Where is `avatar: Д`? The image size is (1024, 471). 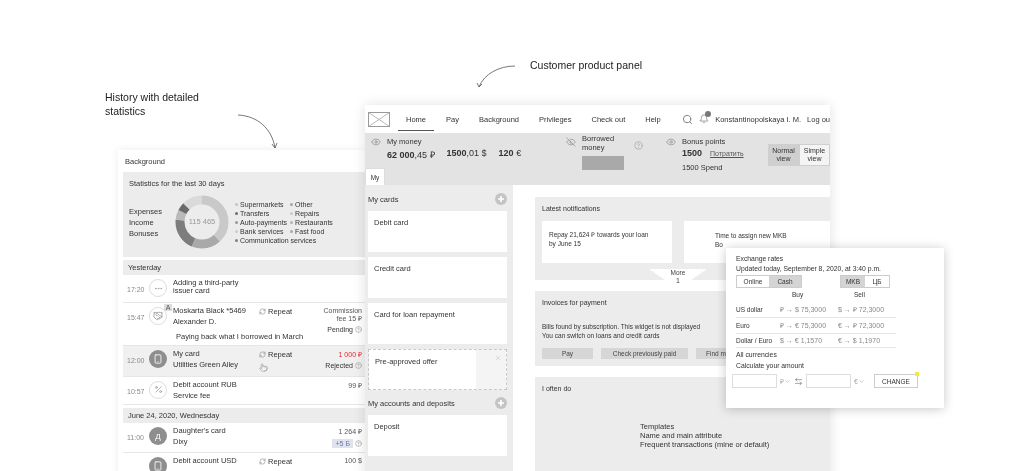
avatar: Д is located at coordinates (158, 436).